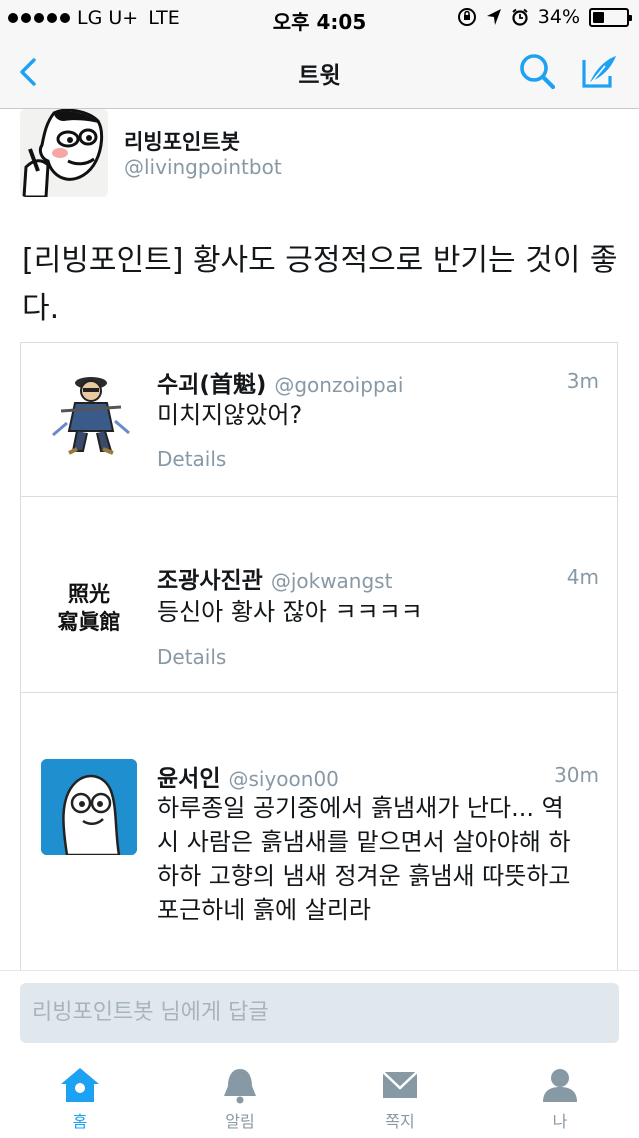 The height and width of the screenshot is (1138, 639). I want to click on reply-timestamp: 30m, so click(576, 775).